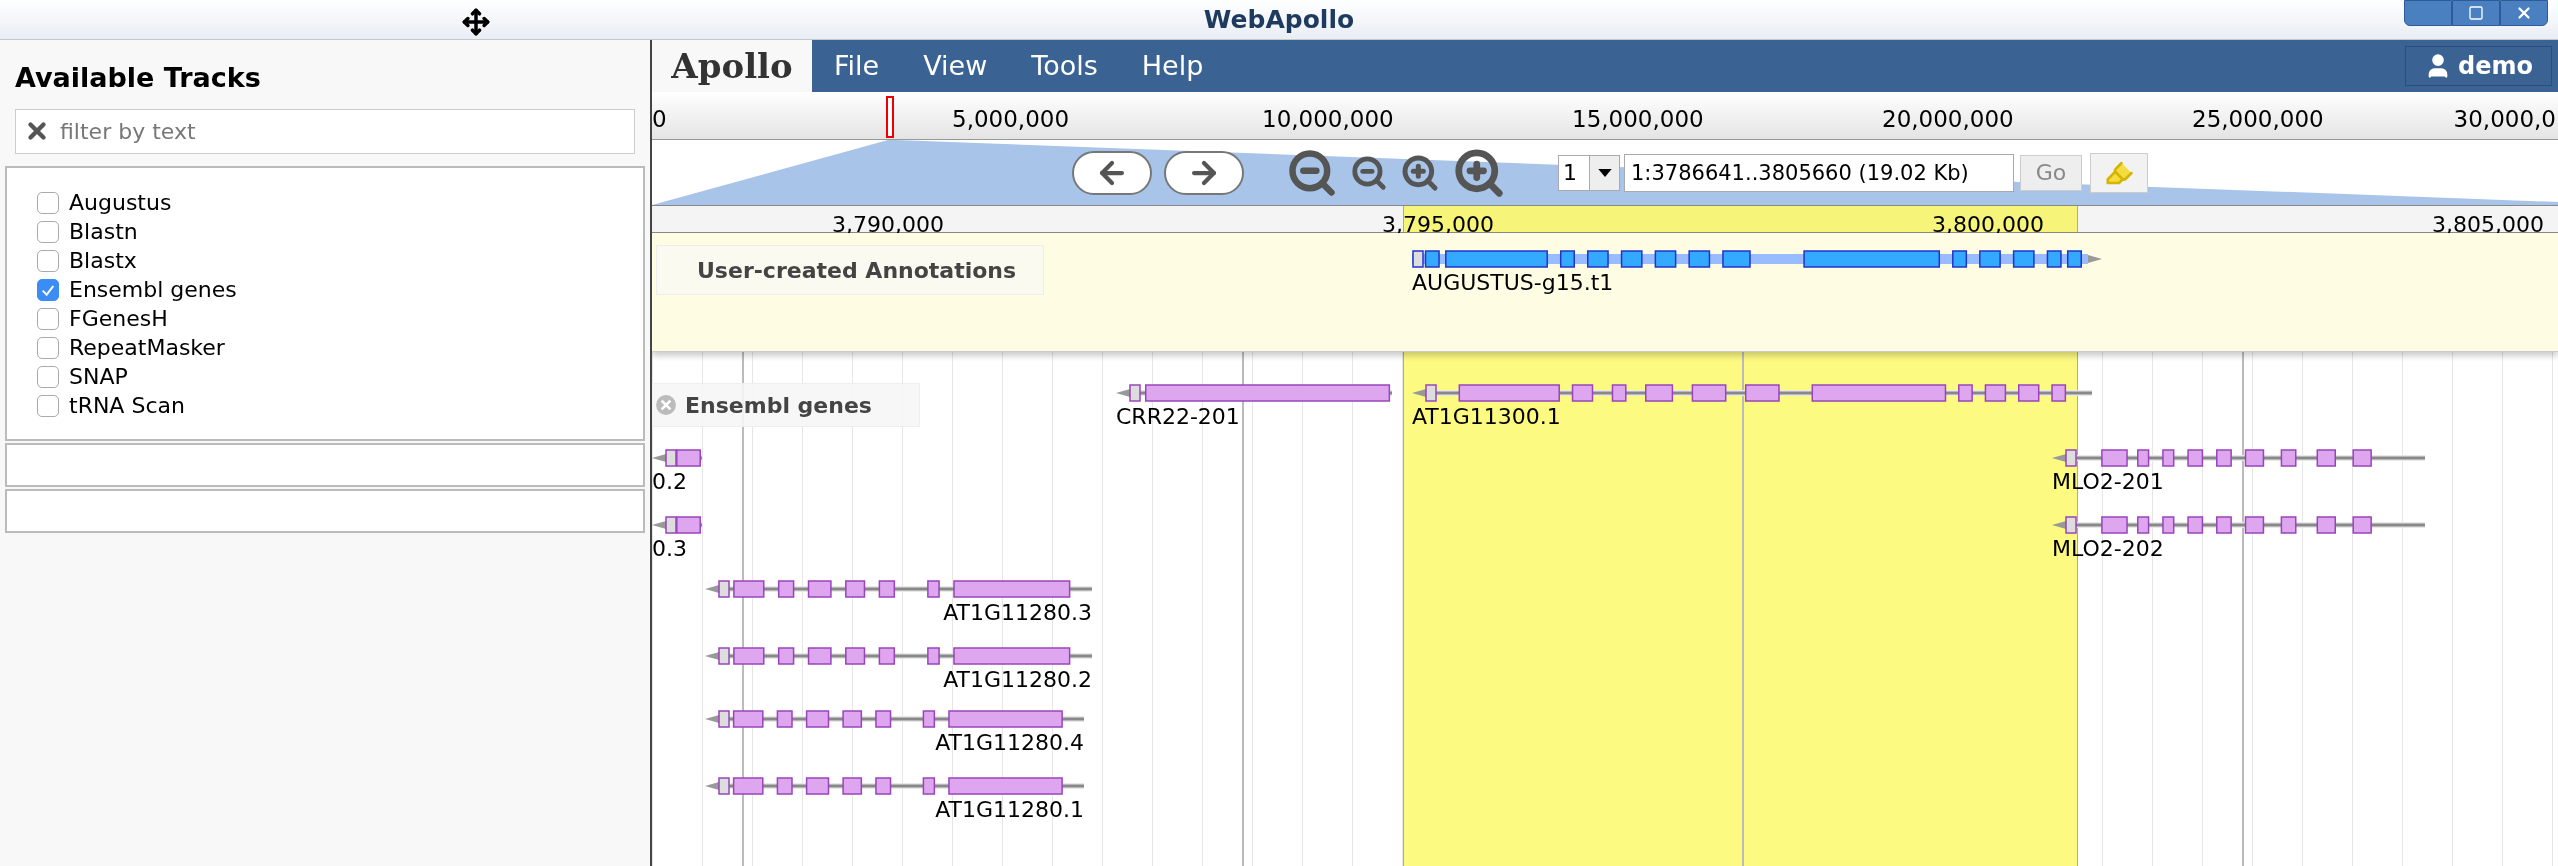 The width and height of the screenshot is (2558, 866). What do you see at coordinates (1017, 613) in the screenshot?
I see `feature-label: AT1G11280.3` at bounding box center [1017, 613].